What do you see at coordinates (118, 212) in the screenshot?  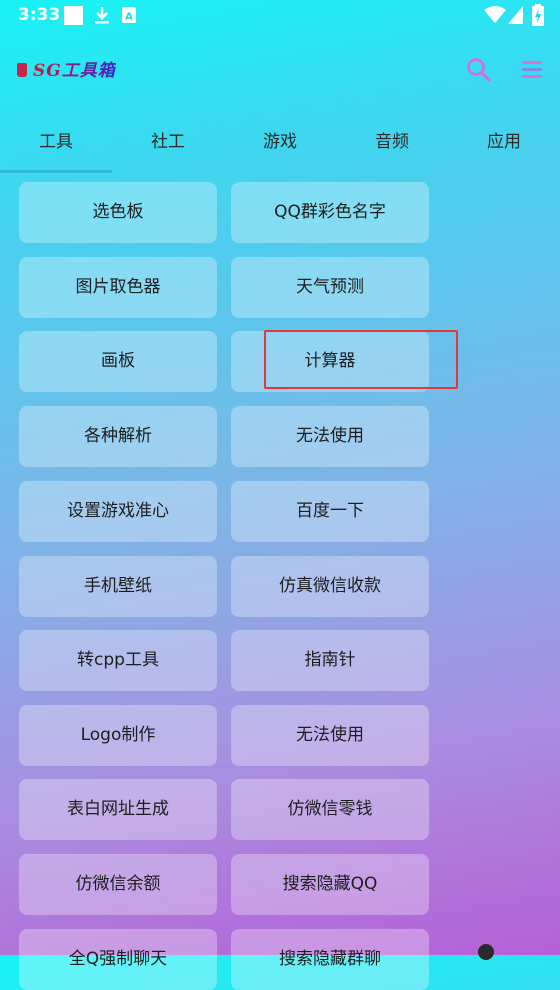 I see `tool-color-picker-button: 选色板` at bounding box center [118, 212].